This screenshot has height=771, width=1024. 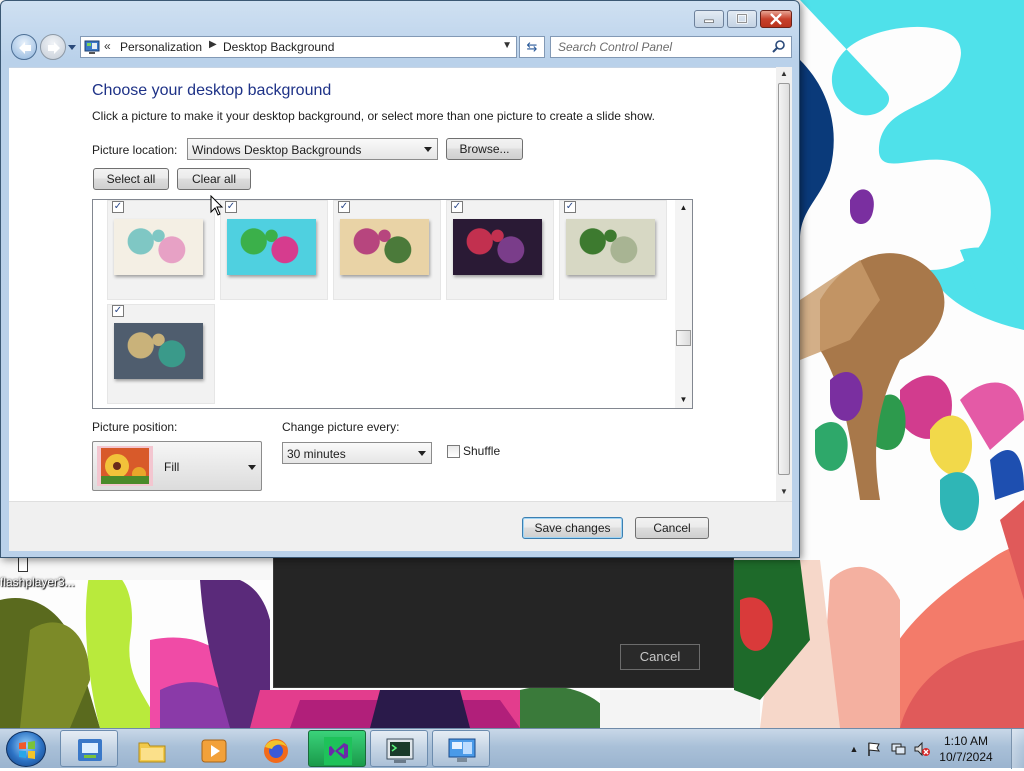 I want to click on volume-muted-icon, so click(x=922, y=749).